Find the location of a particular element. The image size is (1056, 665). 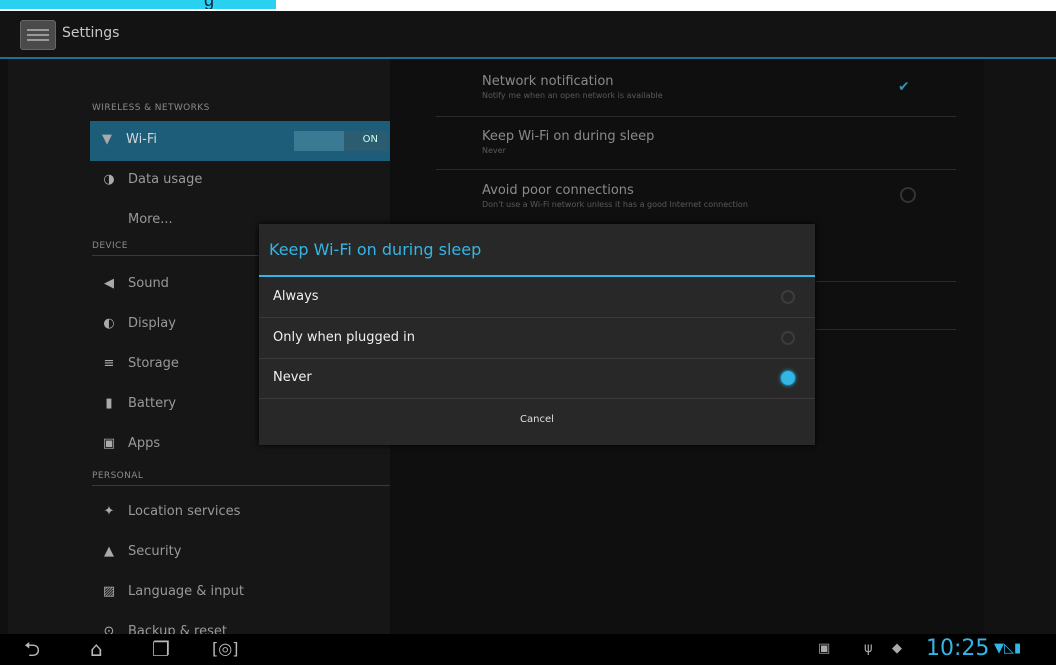

screenshot-icon: [◎] is located at coordinates (225, 649).